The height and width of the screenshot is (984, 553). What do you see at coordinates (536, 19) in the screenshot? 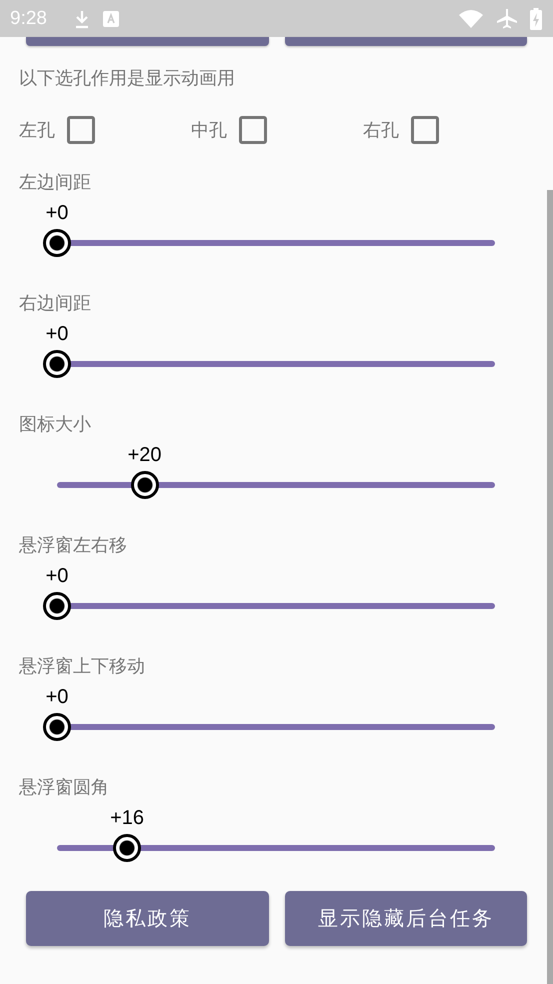
I see `battery-icon` at bounding box center [536, 19].